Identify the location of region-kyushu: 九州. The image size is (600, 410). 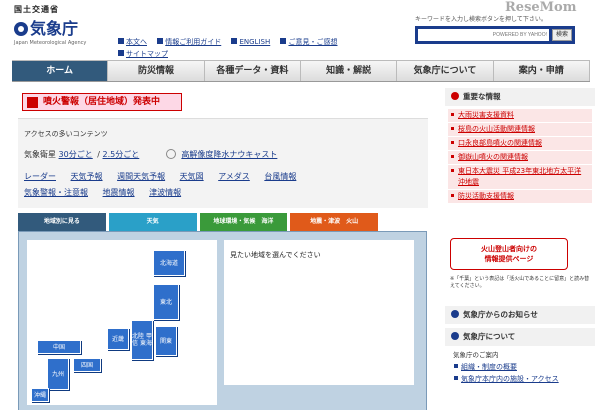
(58, 374).